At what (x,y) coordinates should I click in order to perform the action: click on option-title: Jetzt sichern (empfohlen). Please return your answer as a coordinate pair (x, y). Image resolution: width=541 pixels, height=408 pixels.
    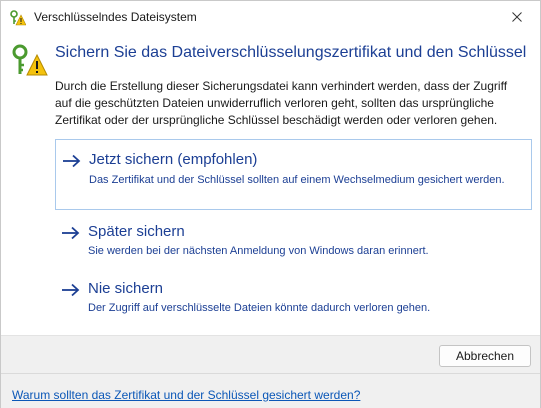
    Looking at the image, I should click on (173, 159).